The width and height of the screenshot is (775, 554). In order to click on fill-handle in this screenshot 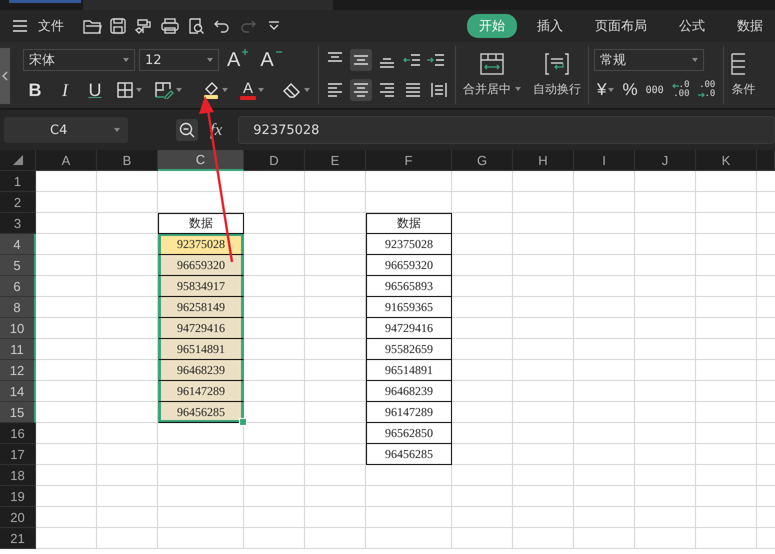, I will do `click(243, 422)`.